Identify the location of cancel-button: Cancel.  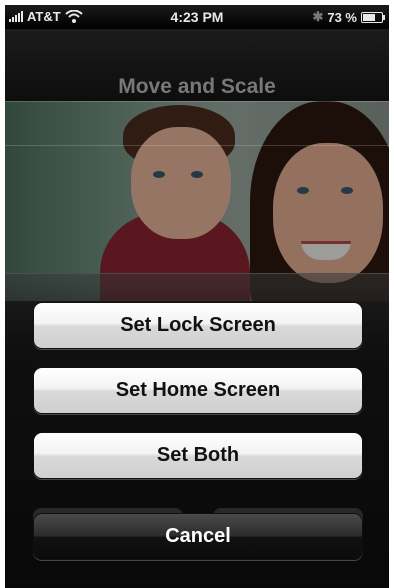
(198, 536).